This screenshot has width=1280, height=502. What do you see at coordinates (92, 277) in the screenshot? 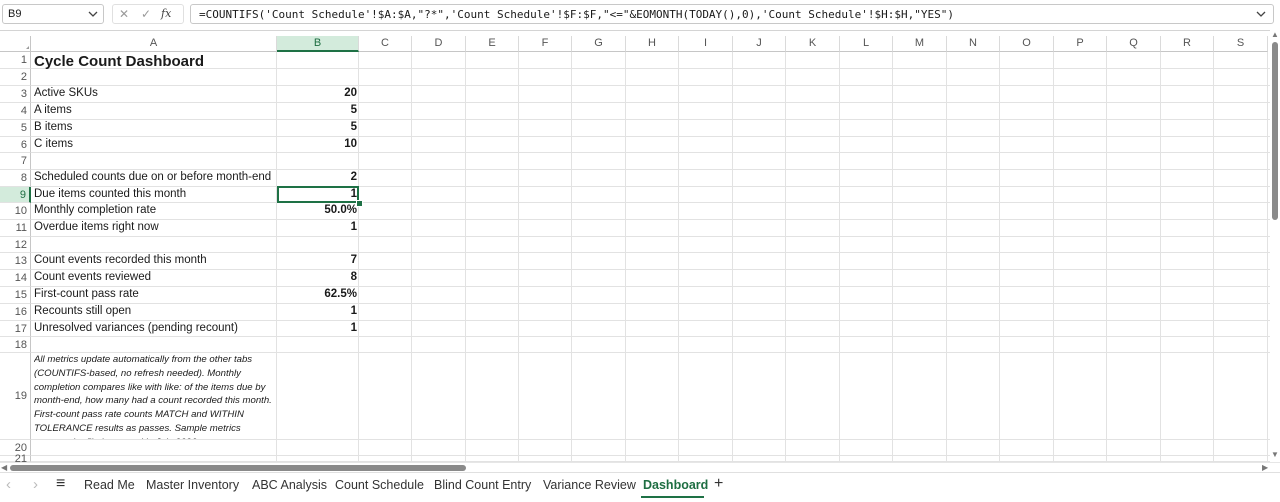
I see `metric-label: Count events reviewed` at bounding box center [92, 277].